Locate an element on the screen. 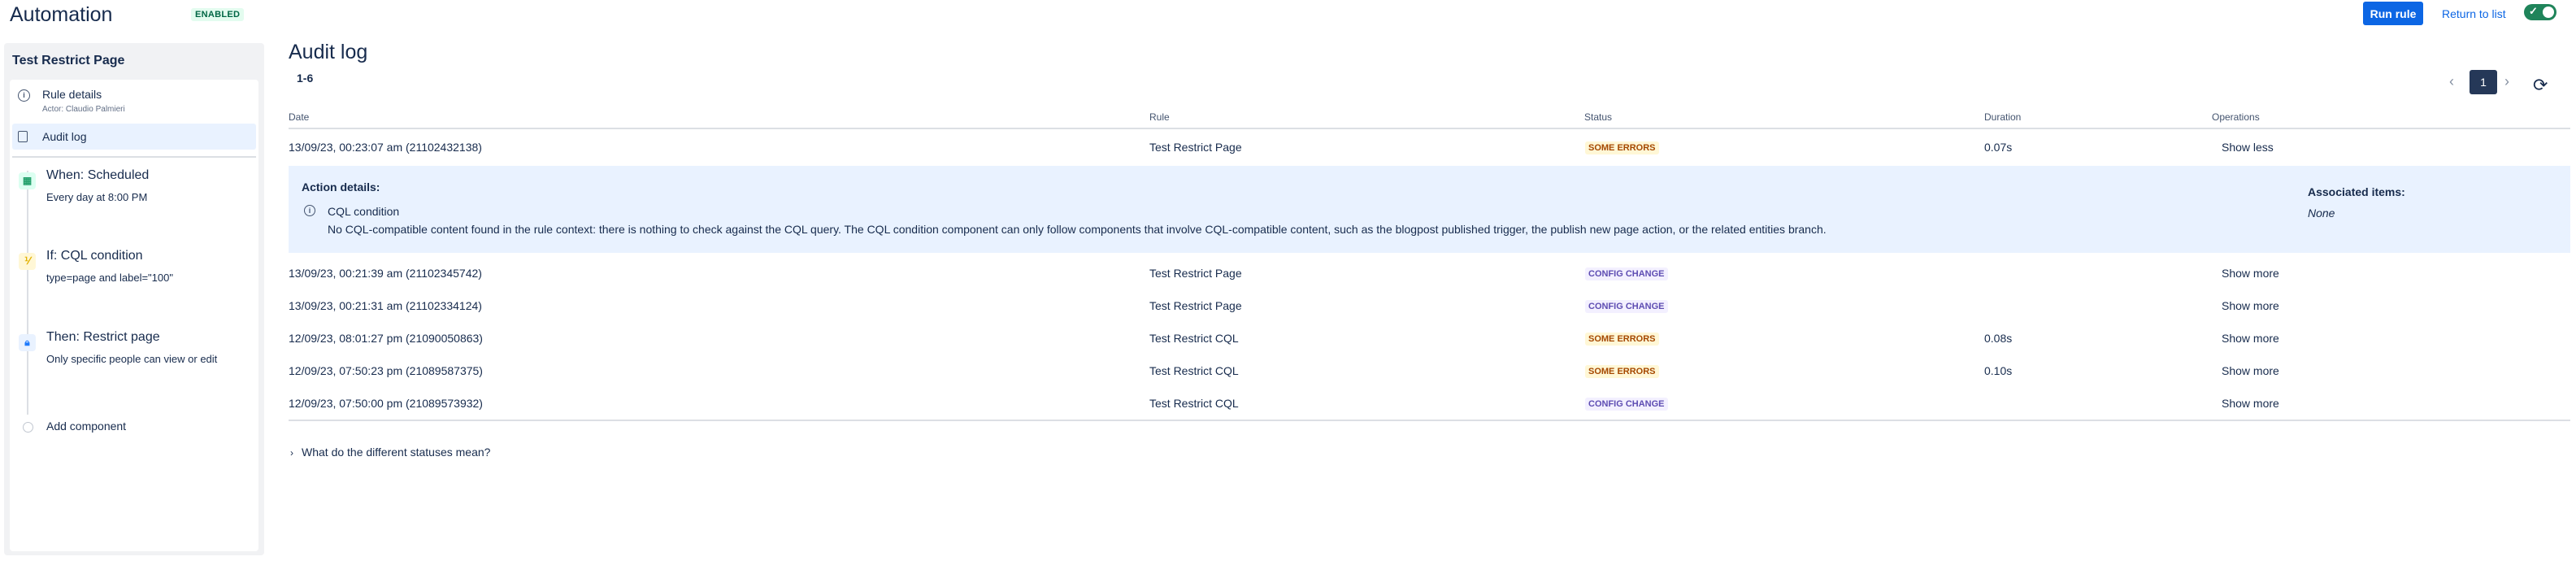 This screenshot has height=561, width=2576. component-title: If: CQL condition is located at coordinates (94, 256).